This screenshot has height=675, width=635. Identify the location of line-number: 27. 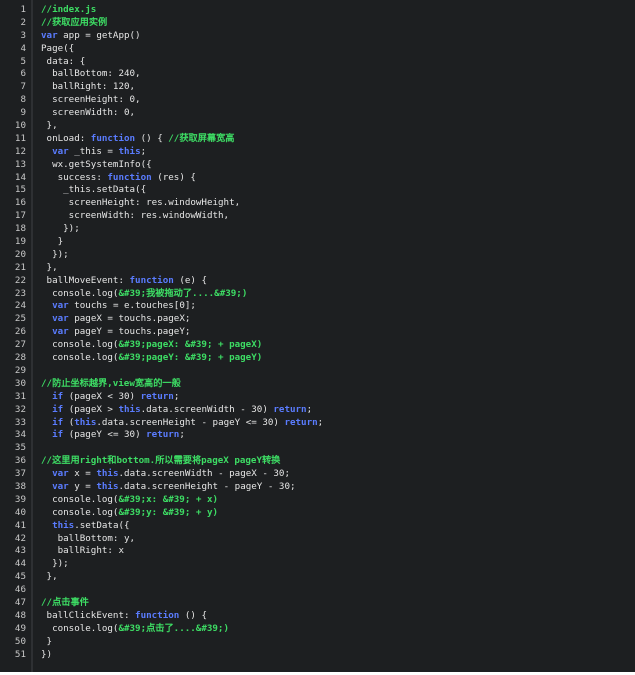
(20, 345).